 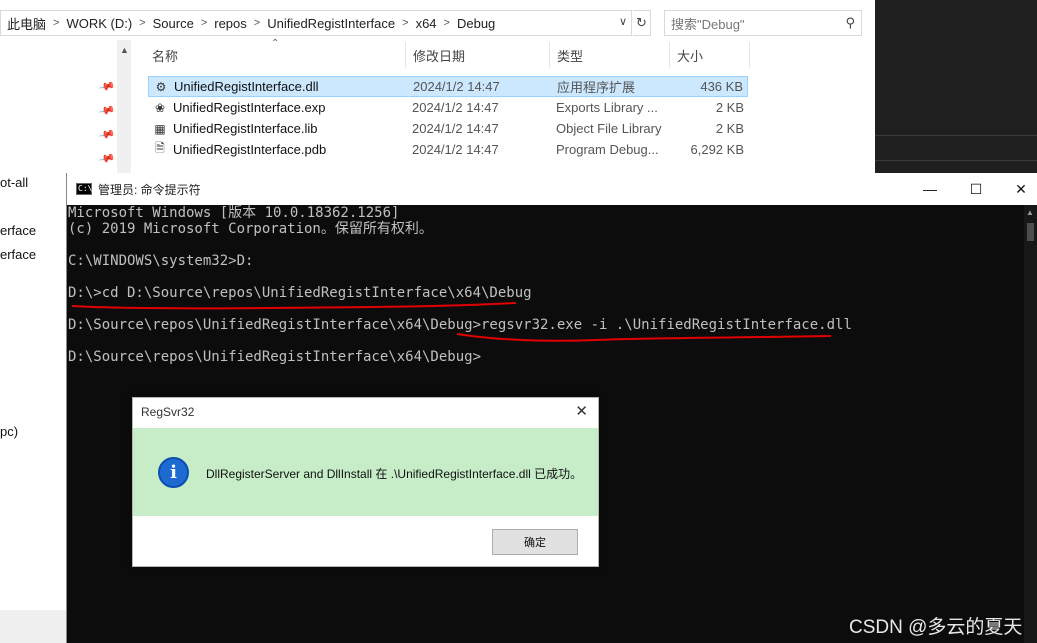 What do you see at coordinates (149, 189) in the screenshot?
I see `cmd-window-title: 管理员: 命令提示符` at bounding box center [149, 189].